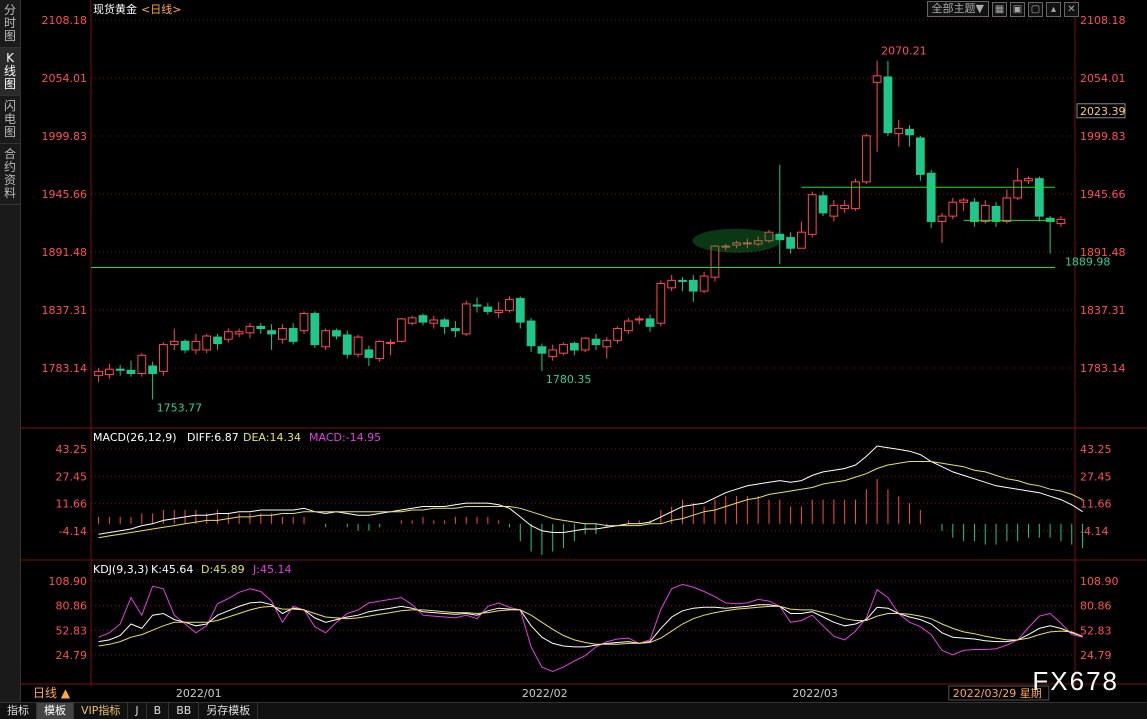  I want to click on bottom-tab-0: 指标, so click(18, 711).